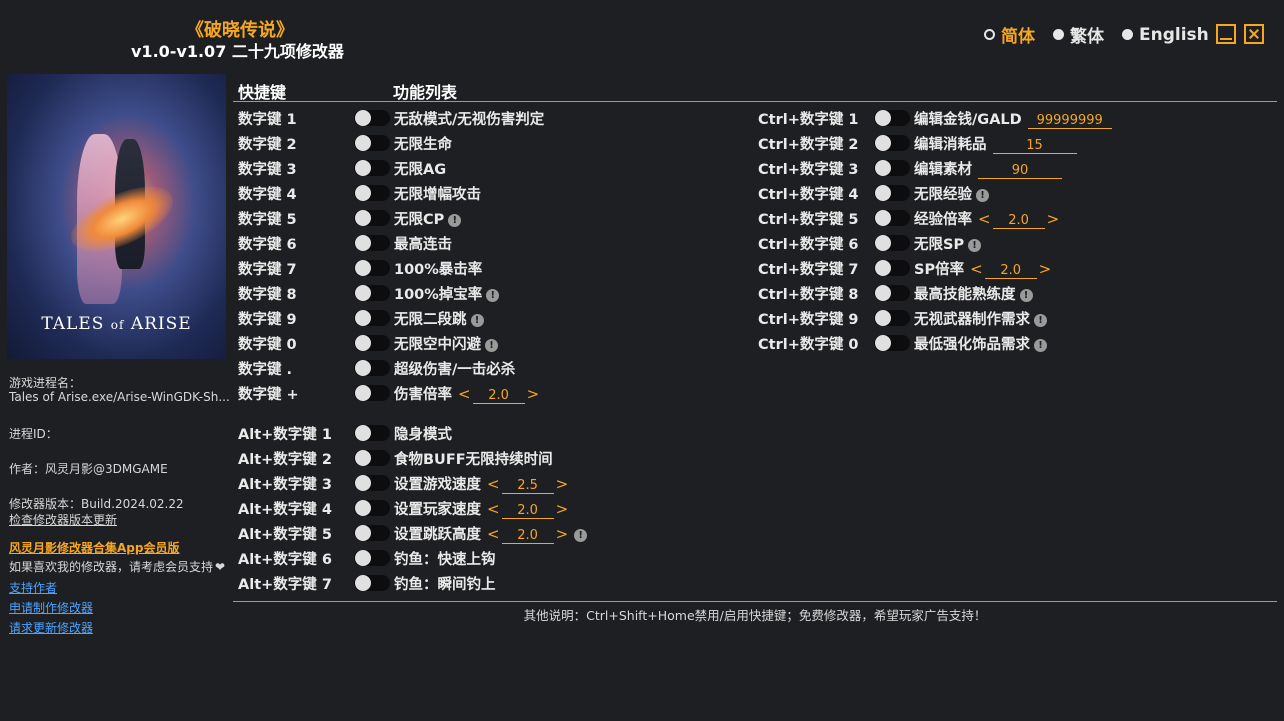 The width and height of the screenshot is (1284, 721). Describe the element at coordinates (482, 508) in the screenshot. I see `cheat-feature: 设置玩家速度 <2.0 >` at that location.